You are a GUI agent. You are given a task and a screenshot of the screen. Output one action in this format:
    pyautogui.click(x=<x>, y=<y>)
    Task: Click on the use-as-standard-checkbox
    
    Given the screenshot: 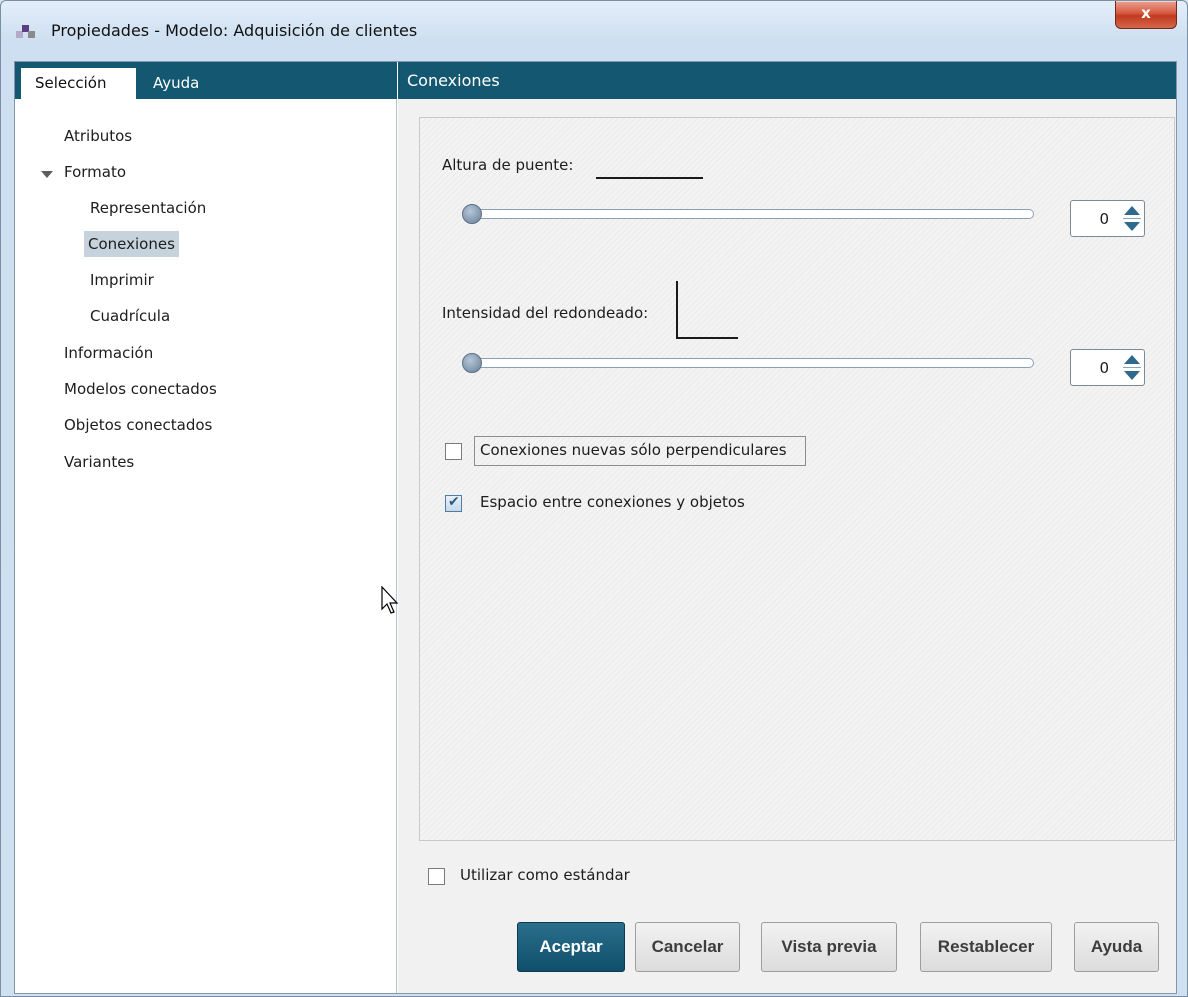 What is the action you would take?
    pyautogui.click(x=436, y=876)
    